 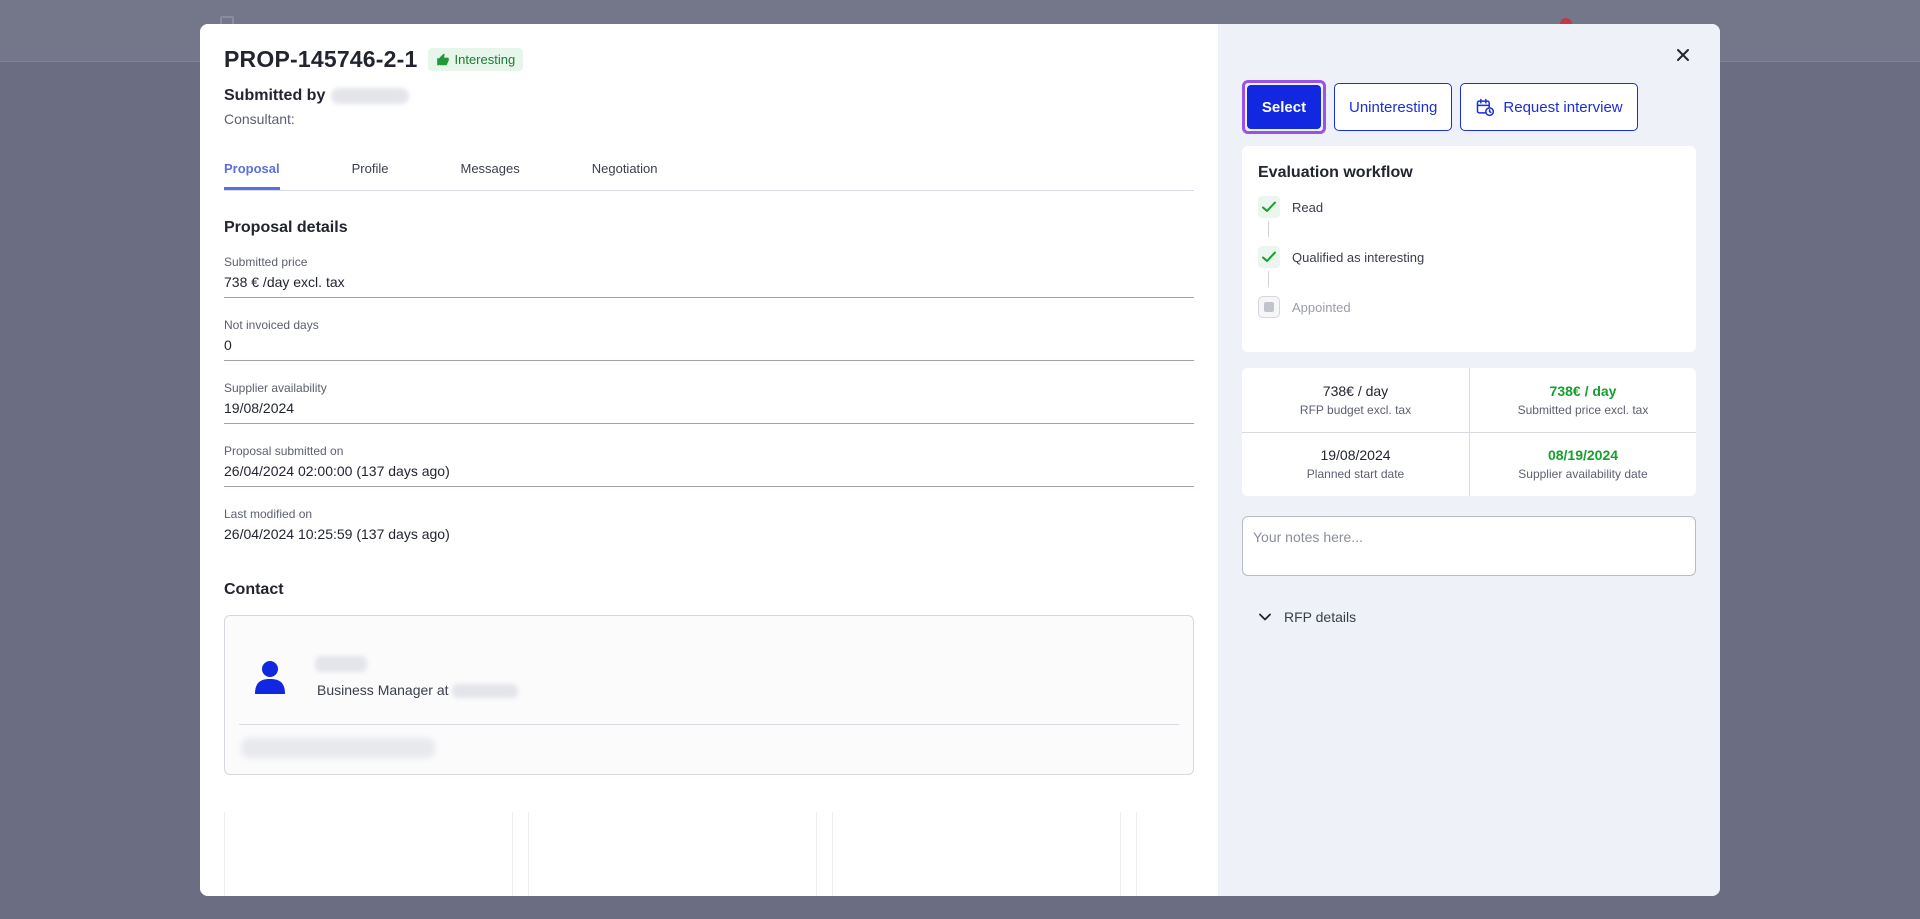 What do you see at coordinates (275, 95) in the screenshot?
I see `submitted-by-label: Submitted by` at bounding box center [275, 95].